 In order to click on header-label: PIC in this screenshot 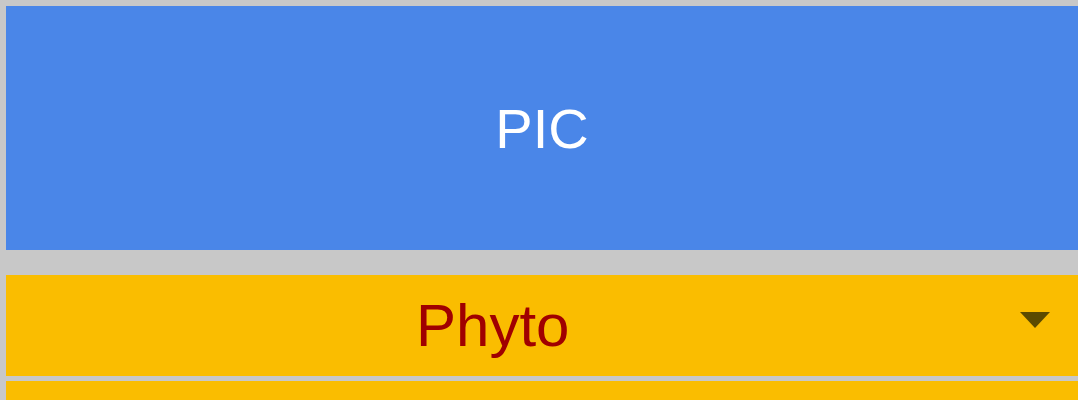, I will do `click(542, 128)`.